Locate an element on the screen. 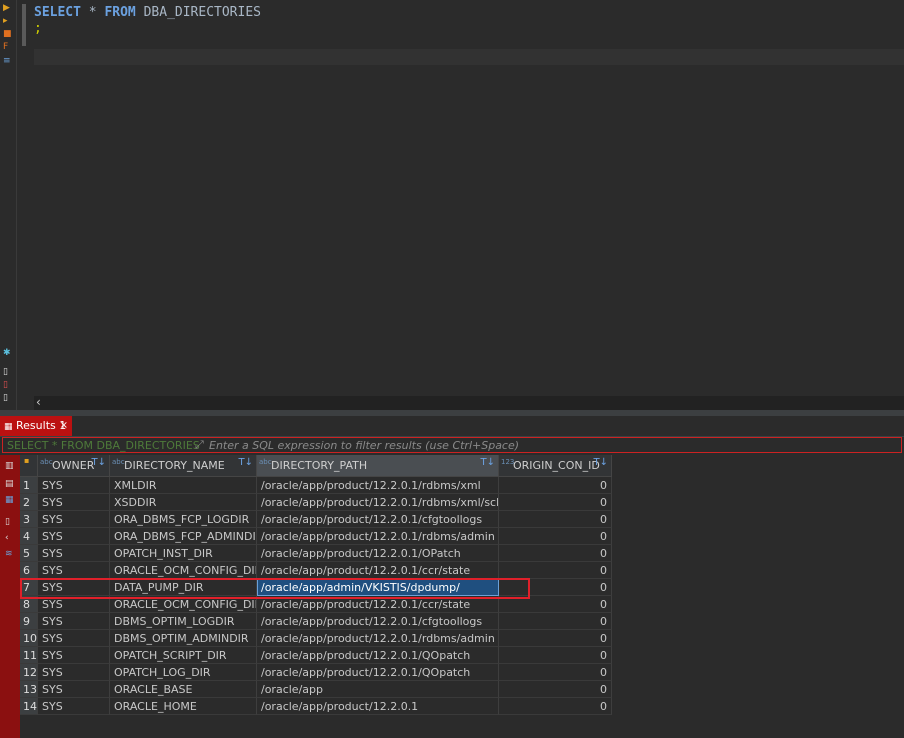 This screenshot has height=738, width=904. execute-script-icon: ▸ is located at coordinates (7, 21).